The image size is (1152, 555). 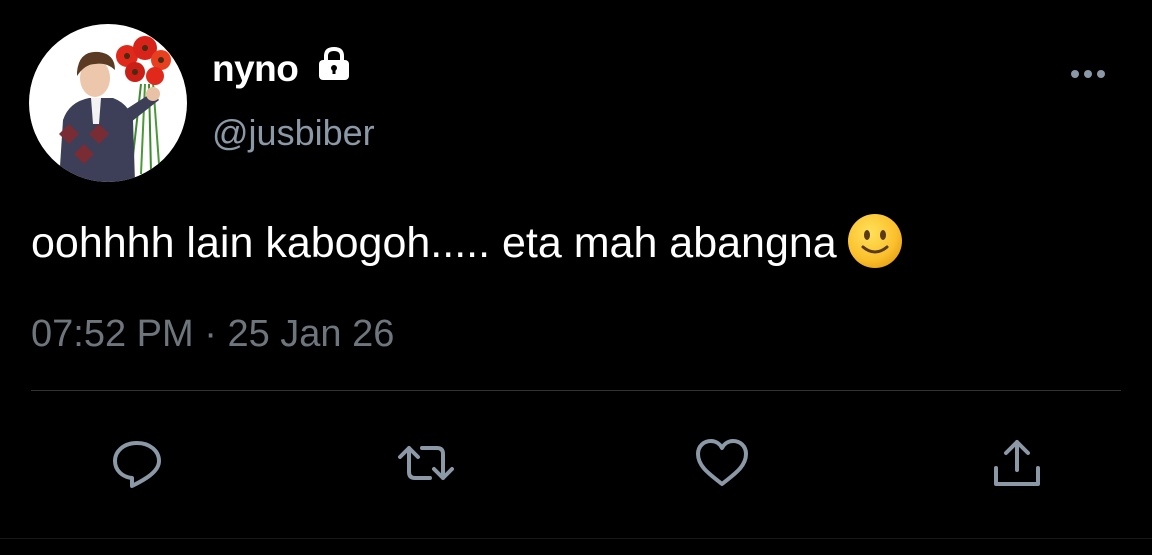 I want to click on avatar, so click(x=108, y=103).